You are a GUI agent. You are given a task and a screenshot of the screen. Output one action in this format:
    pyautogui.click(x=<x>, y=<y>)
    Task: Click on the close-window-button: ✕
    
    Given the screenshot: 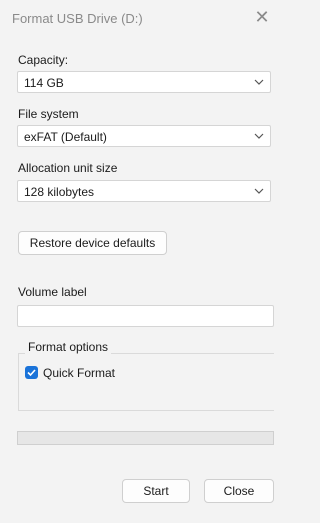 What is the action you would take?
    pyautogui.click(x=262, y=17)
    